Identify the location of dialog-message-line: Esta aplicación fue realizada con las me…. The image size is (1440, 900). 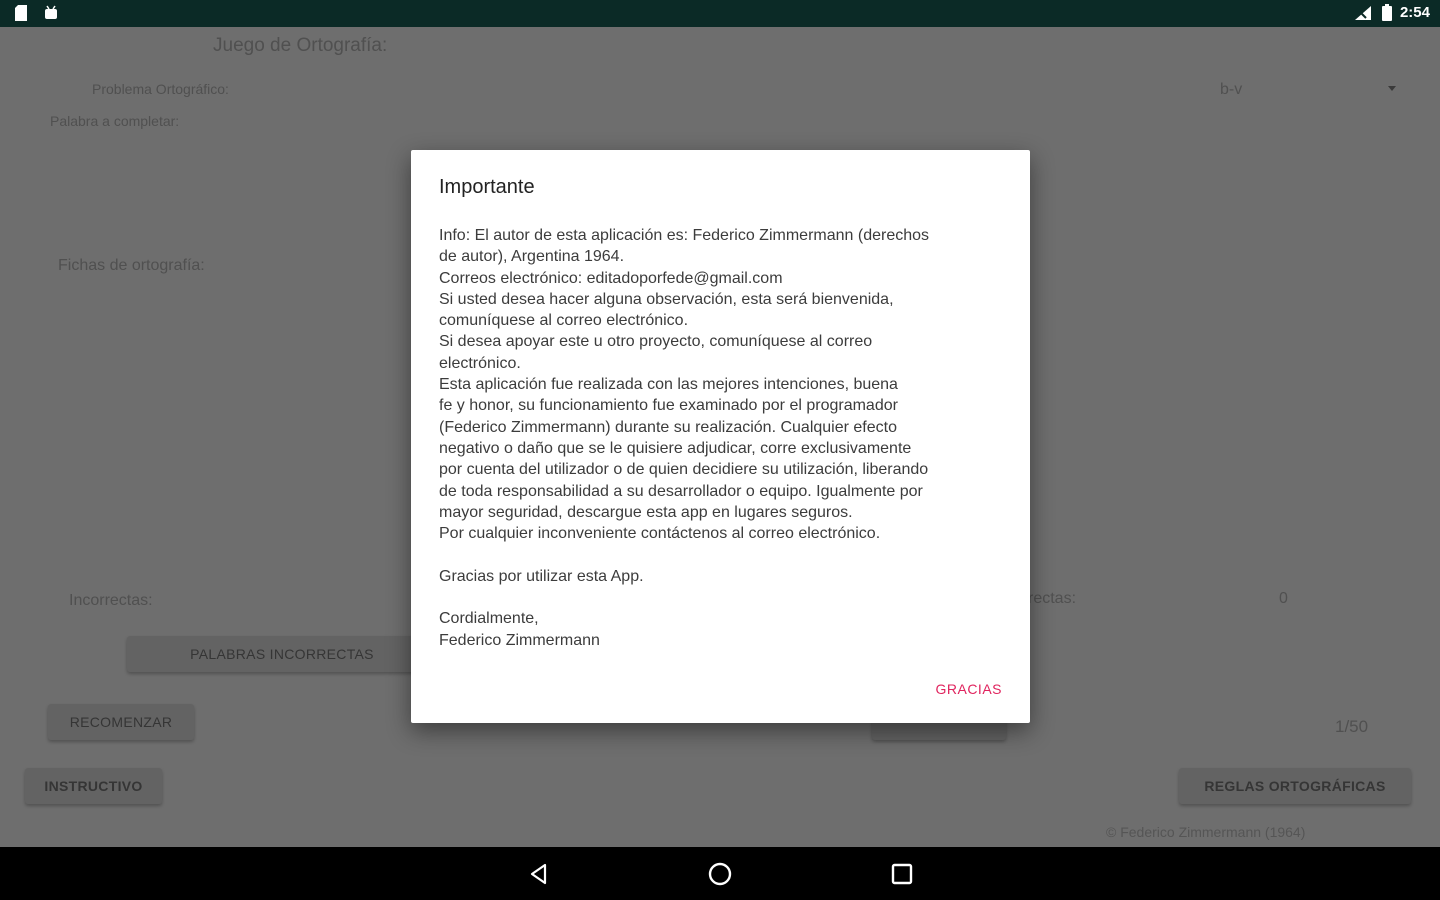
(668, 385).